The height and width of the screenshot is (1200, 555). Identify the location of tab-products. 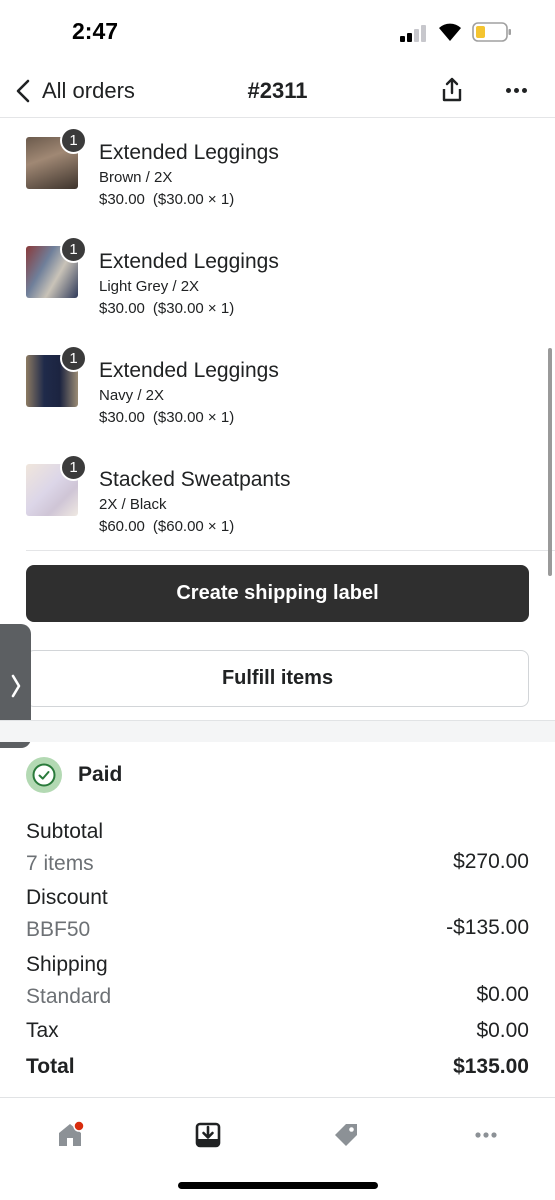
(346, 1135).